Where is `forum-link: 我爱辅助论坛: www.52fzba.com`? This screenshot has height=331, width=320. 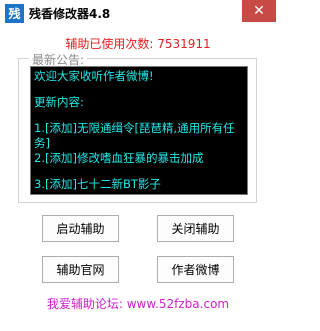 forum-link: 我爱辅助论坛: www.52fzba.com is located at coordinates (138, 303).